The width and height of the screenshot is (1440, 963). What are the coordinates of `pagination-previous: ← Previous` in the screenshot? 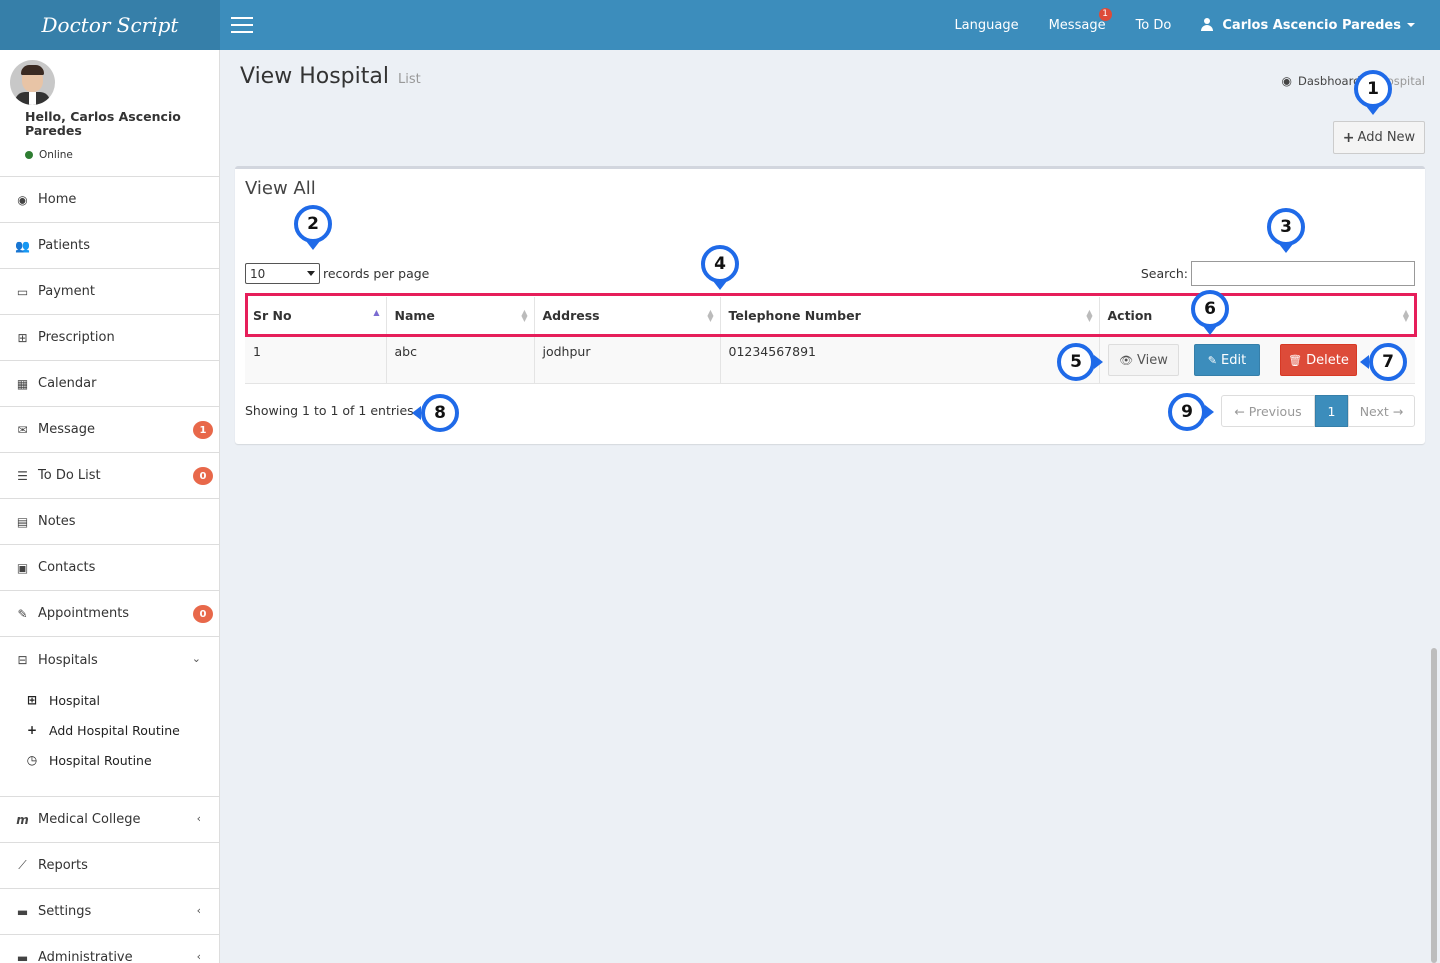 It's located at (1268, 411).